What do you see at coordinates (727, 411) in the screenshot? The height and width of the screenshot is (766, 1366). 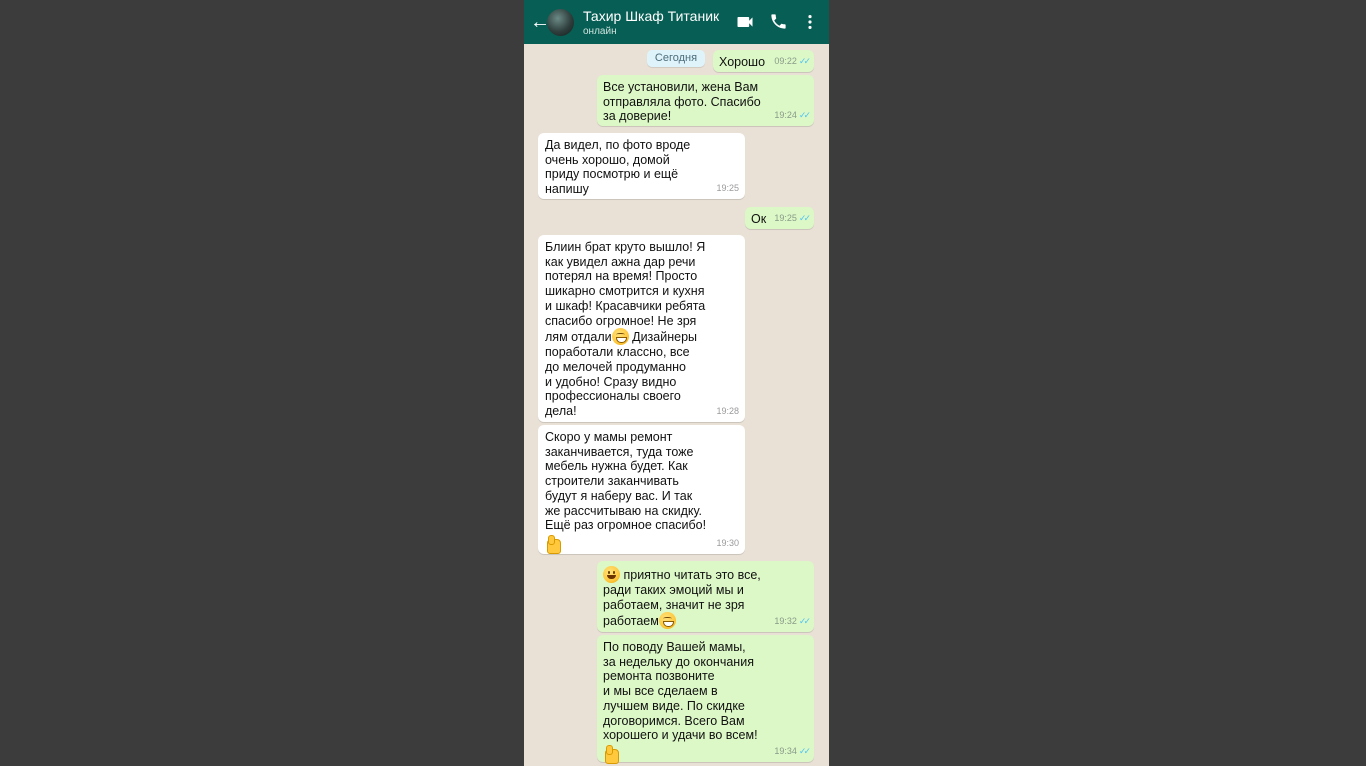 I see `message-time: 19:28` at bounding box center [727, 411].